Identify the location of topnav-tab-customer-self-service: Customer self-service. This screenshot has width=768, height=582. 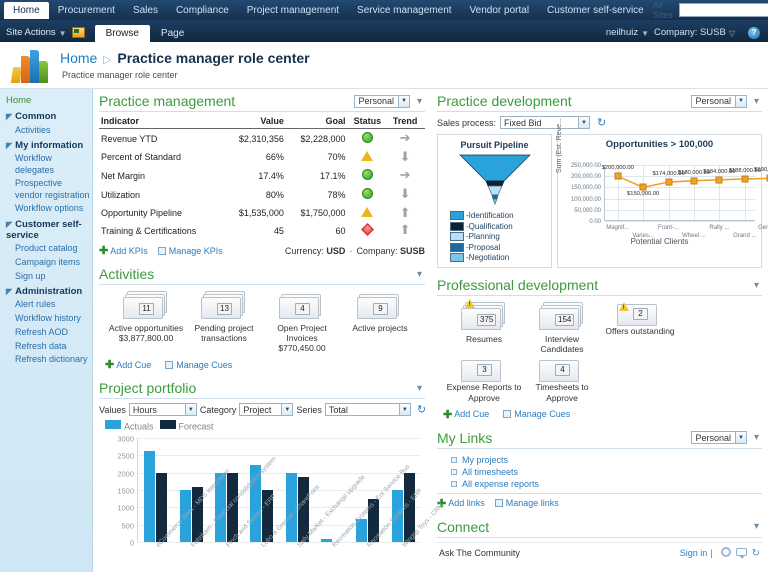
(595, 10).